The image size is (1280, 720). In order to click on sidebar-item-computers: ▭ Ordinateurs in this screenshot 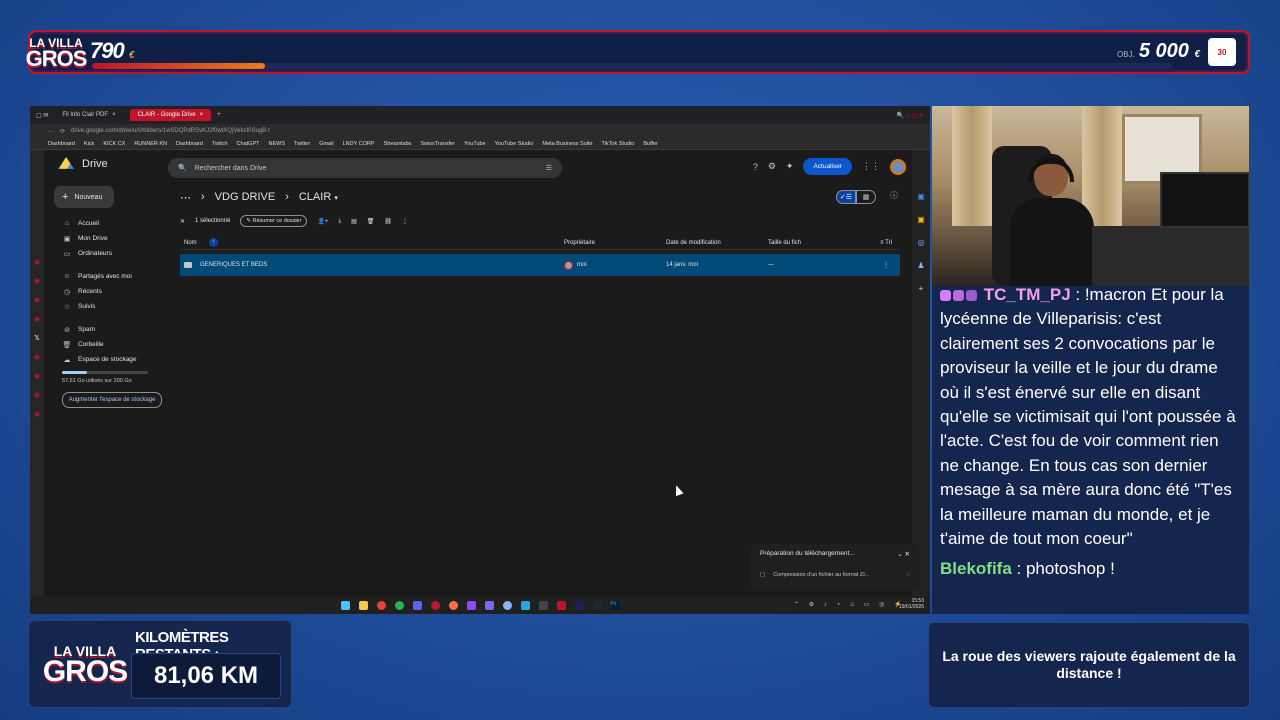, I will do `click(109, 253)`.